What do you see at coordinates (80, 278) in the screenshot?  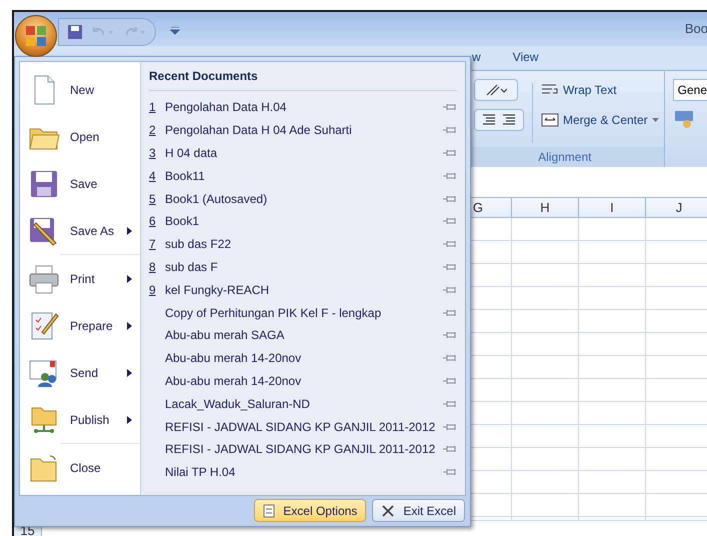 I see `menu-command: Print` at bounding box center [80, 278].